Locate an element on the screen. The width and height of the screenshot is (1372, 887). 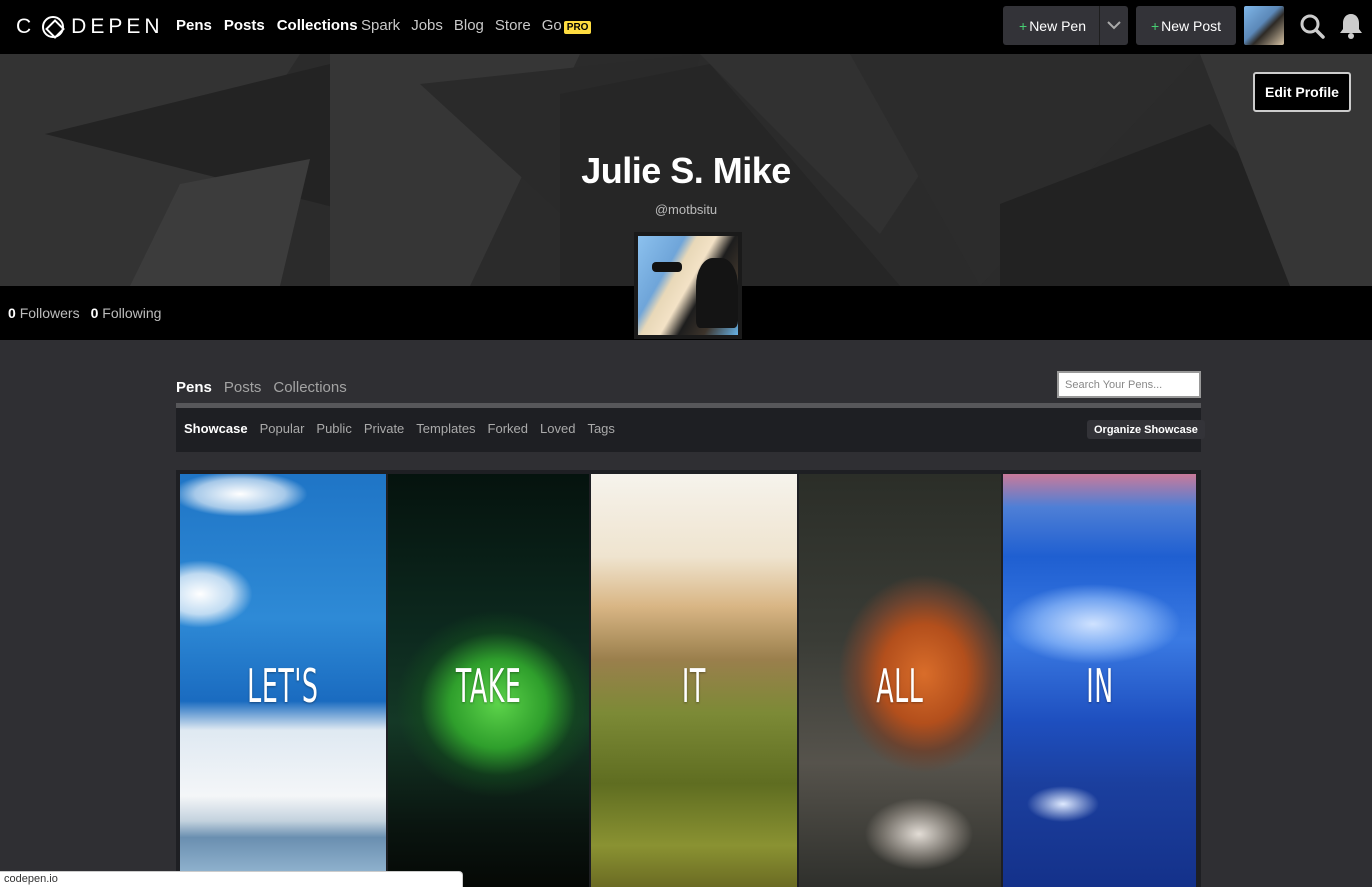
pro-badge: PRO is located at coordinates (577, 27).